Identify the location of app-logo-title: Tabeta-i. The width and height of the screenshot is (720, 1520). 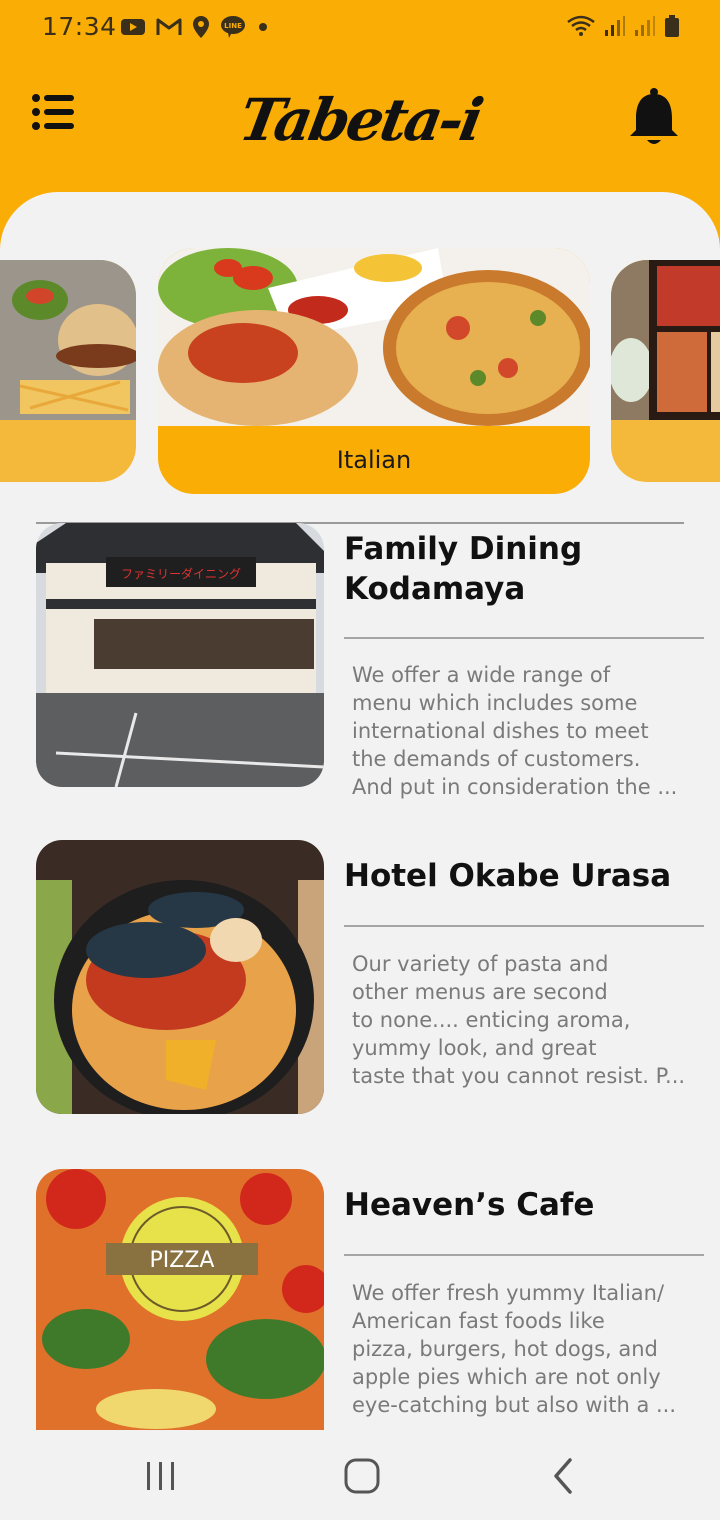
(360, 120).